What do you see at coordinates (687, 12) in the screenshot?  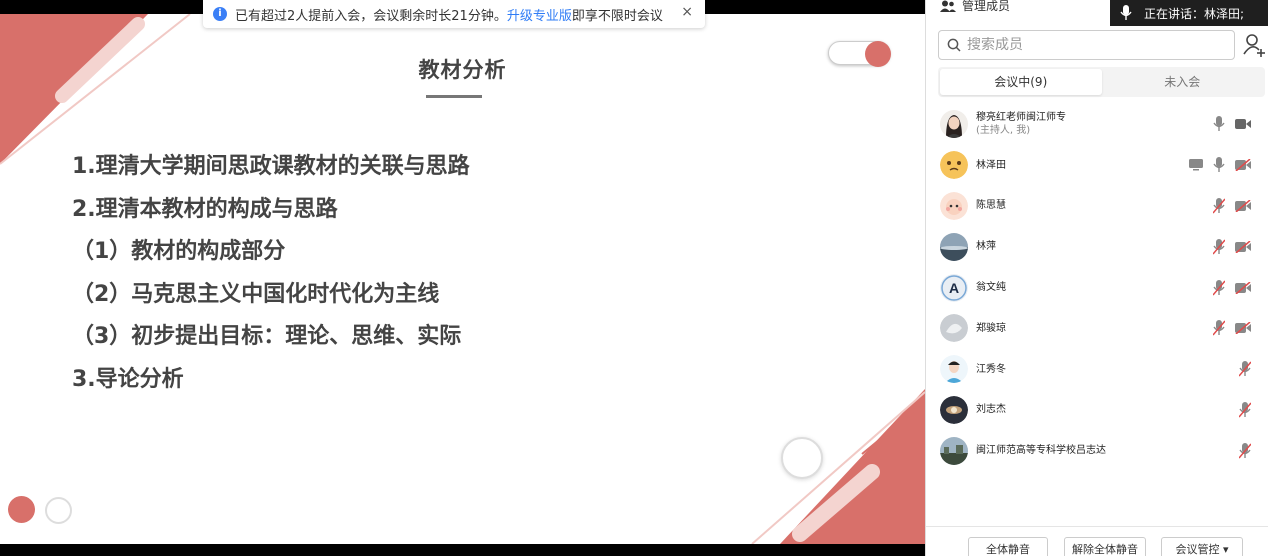 I see `close-icon: ×` at bounding box center [687, 12].